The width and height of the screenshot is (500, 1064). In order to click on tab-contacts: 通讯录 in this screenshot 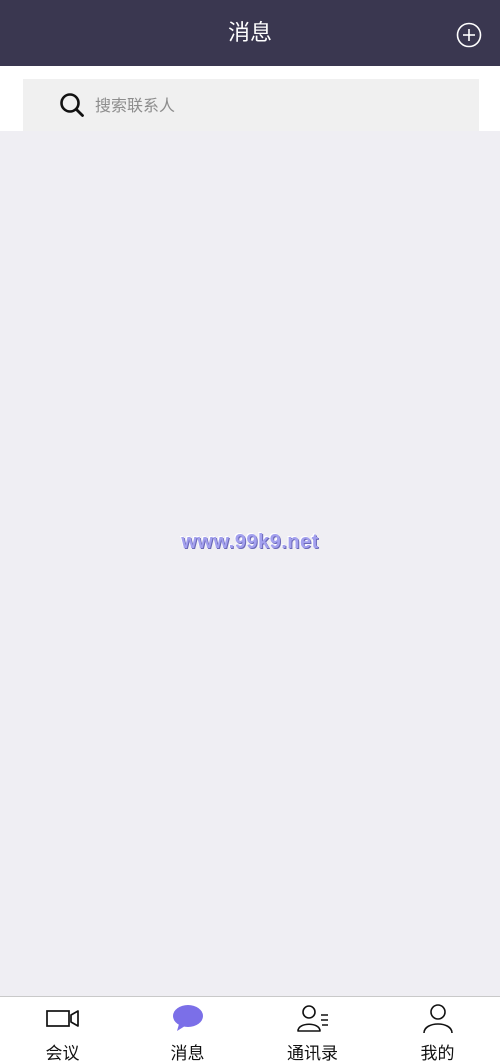, I will do `click(312, 1030)`.